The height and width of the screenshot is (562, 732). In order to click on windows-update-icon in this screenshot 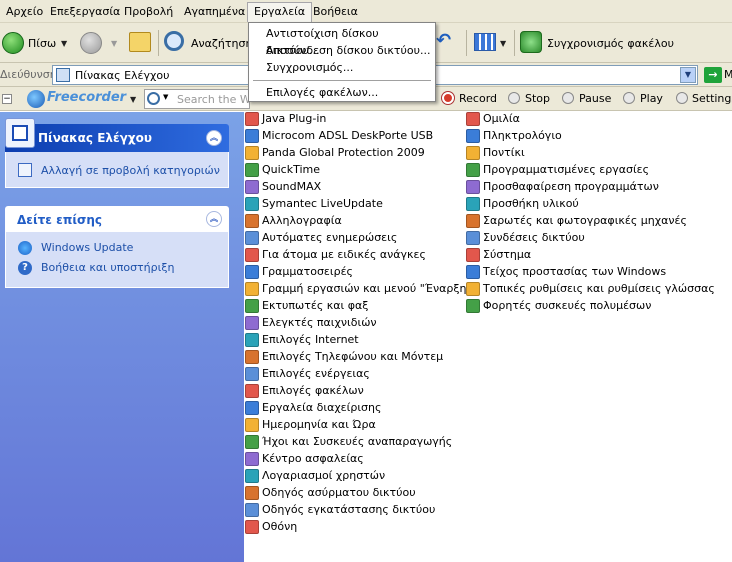, I will do `click(25, 248)`.